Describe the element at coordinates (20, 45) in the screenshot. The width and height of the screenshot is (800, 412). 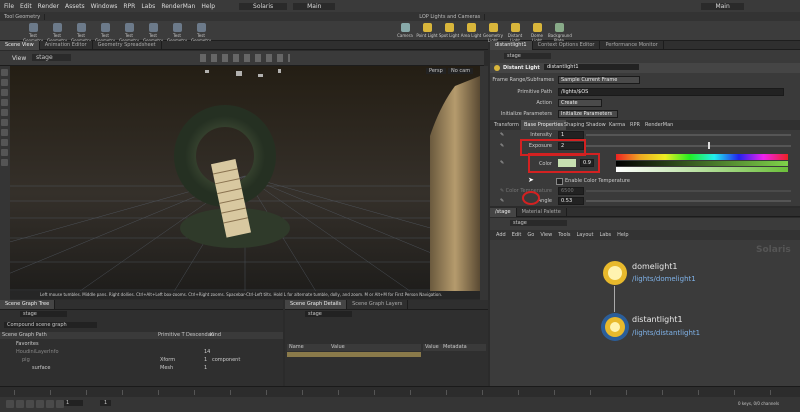
I see `tab-scene-view: Scene View` at that location.